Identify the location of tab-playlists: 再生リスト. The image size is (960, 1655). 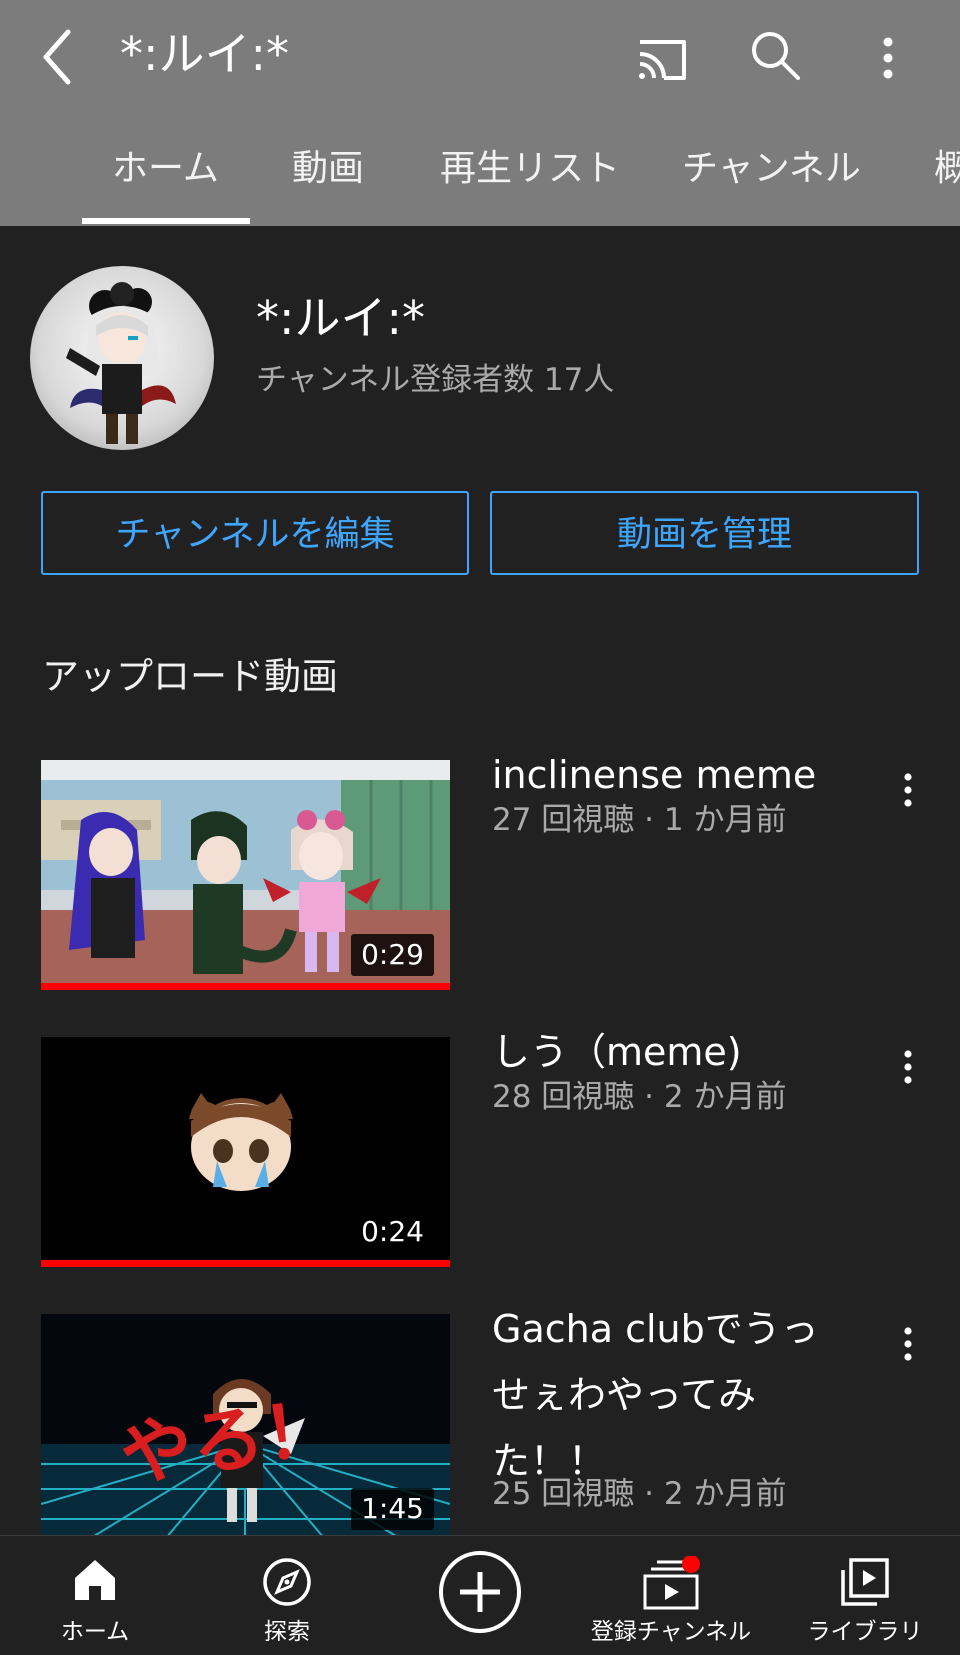
(530, 169).